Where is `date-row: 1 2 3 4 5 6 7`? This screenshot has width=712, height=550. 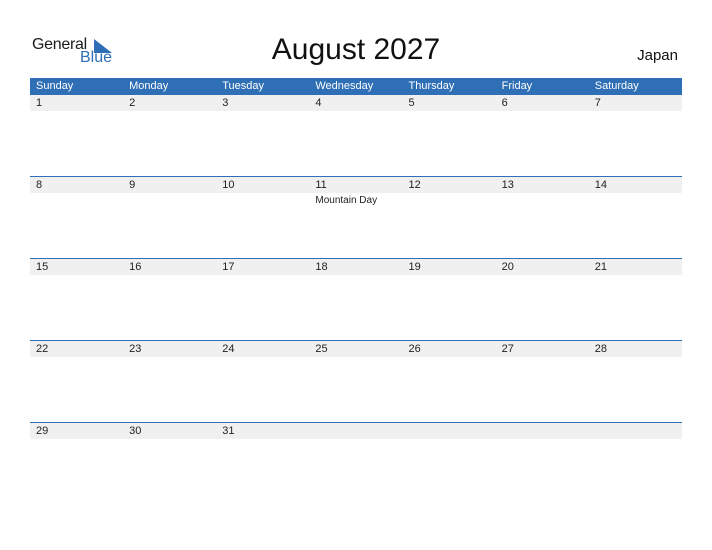 date-row: 1 2 3 4 5 6 7 is located at coordinates (356, 103).